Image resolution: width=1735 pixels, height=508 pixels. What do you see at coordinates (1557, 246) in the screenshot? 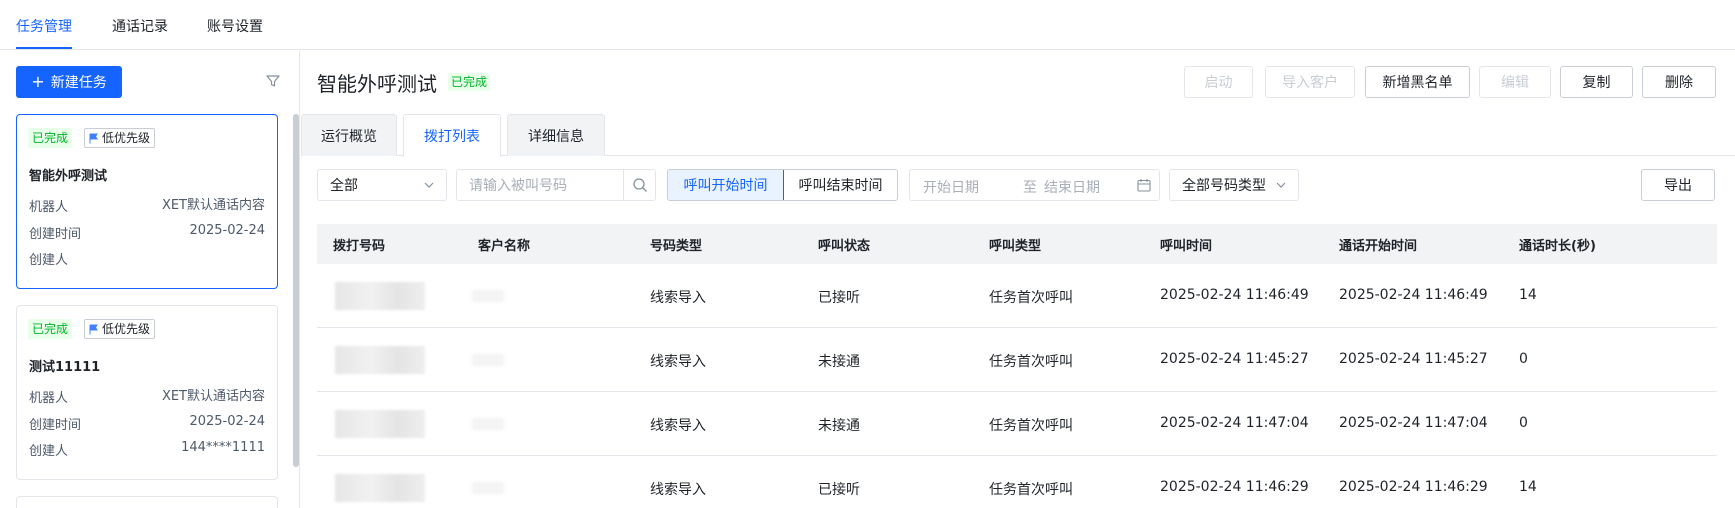
I see `column-header: 通话时长(秒)` at bounding box center [1557, 246].